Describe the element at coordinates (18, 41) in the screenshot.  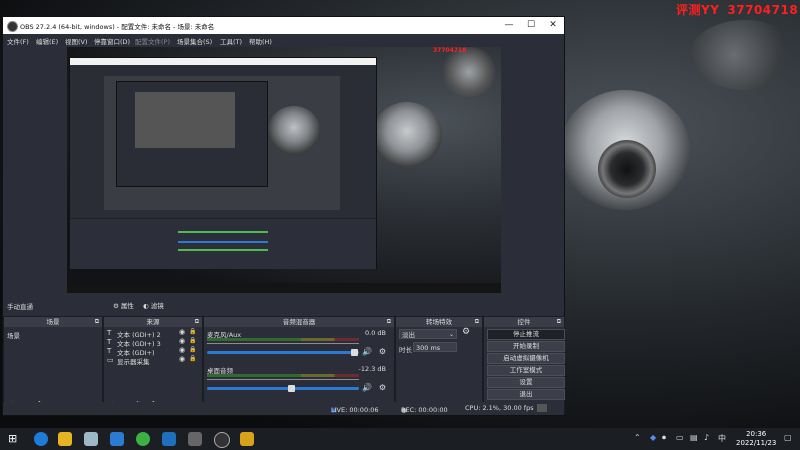
I see `menu-file: 文件(F)` at that location.